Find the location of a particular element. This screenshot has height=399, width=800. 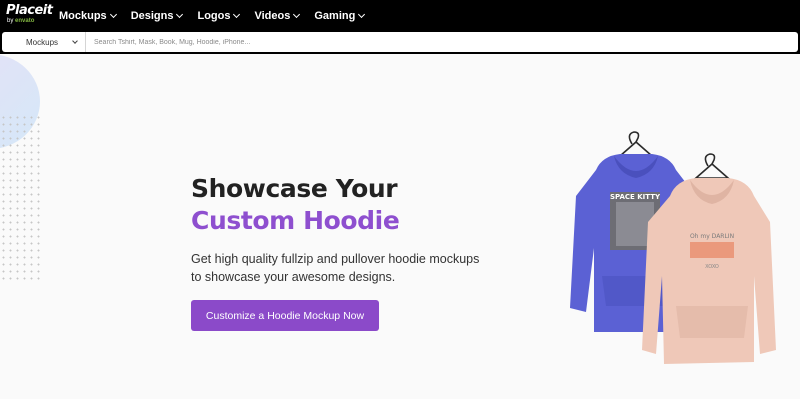

pink-hoodie-print: Oh my DARLIN is located at coordinates (712, 236).